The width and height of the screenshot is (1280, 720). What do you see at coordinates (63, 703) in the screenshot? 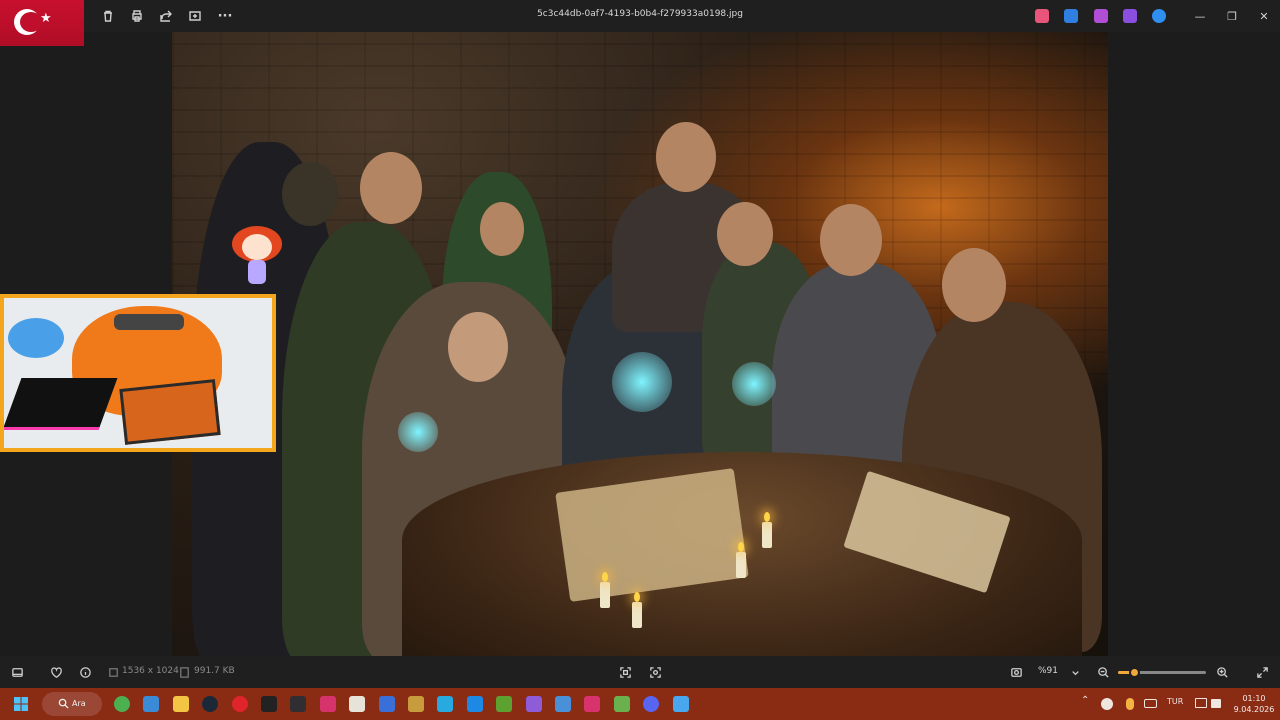
I see `search-icon` at bounding box center [63, 703].